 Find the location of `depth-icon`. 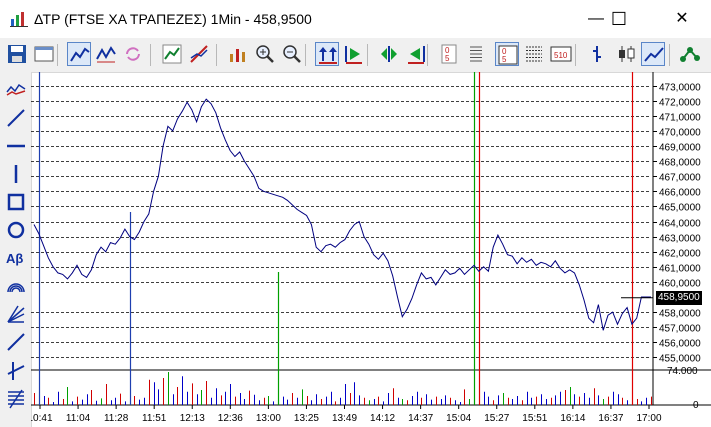

depth-icon is located at coordinates (534, 54).